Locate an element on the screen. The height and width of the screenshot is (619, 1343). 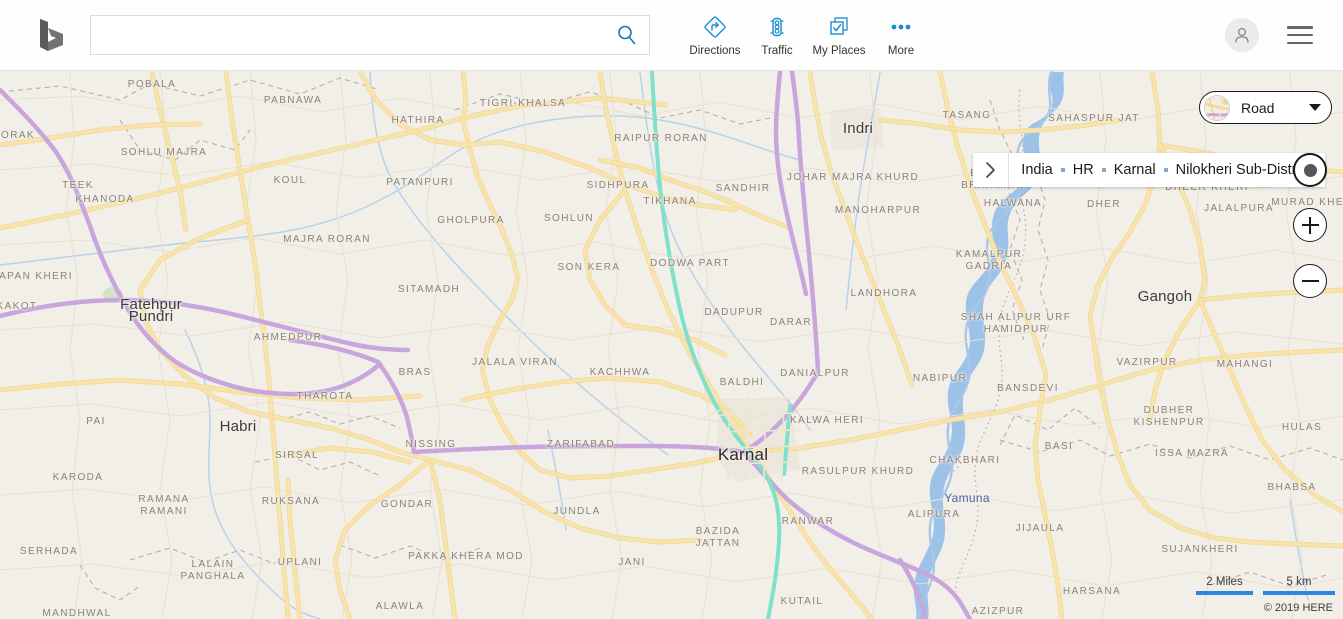
top-header-bar: Directions Traffic My Places More is located at coordinates (671, 35).